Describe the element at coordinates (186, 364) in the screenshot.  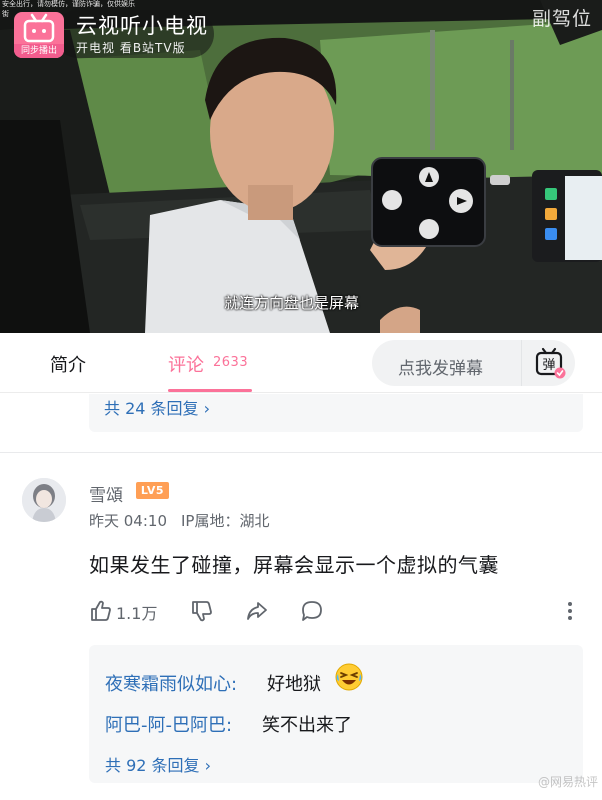
I see `tab-comments: 评论` at that location.